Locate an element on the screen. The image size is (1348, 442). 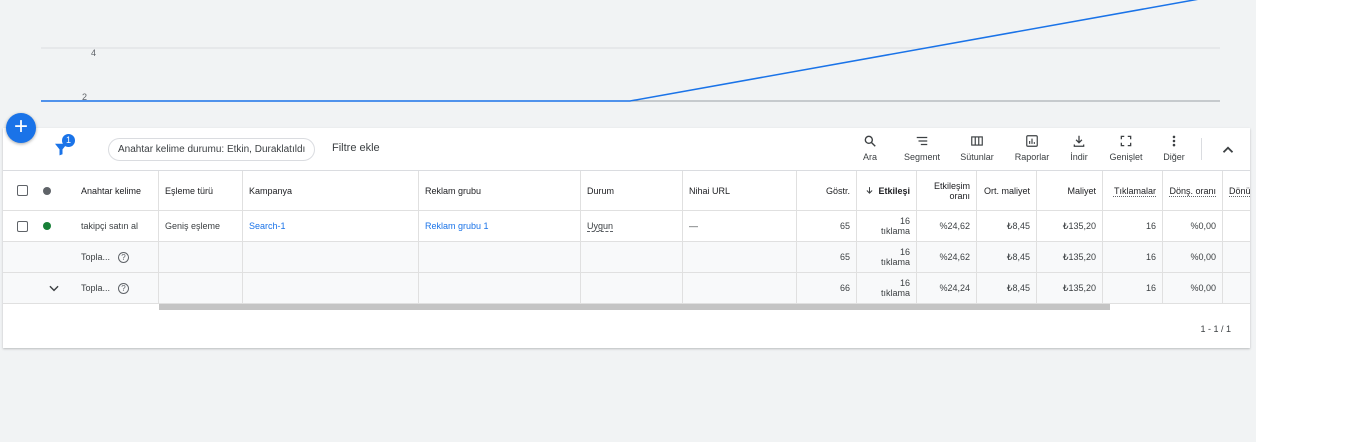
horizontal-scrollbar is located at coordinates (634, 307).